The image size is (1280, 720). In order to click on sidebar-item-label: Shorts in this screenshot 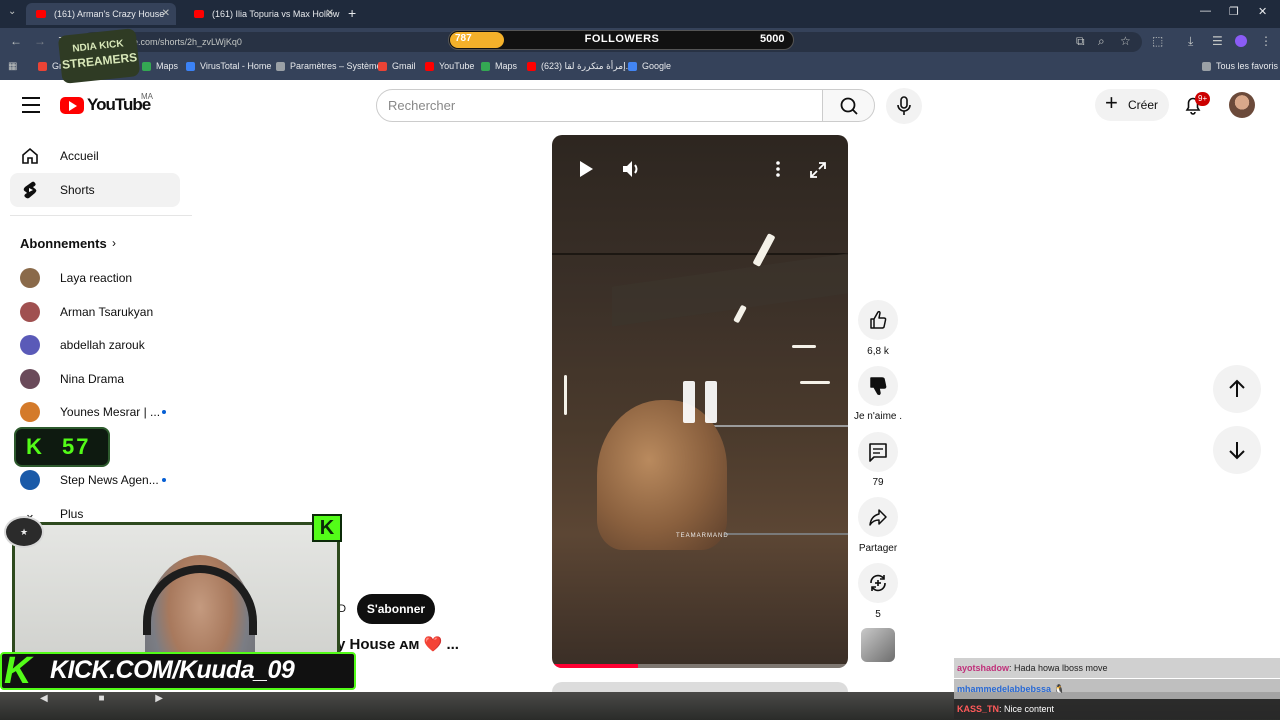, I will do `click(77, 190)`.